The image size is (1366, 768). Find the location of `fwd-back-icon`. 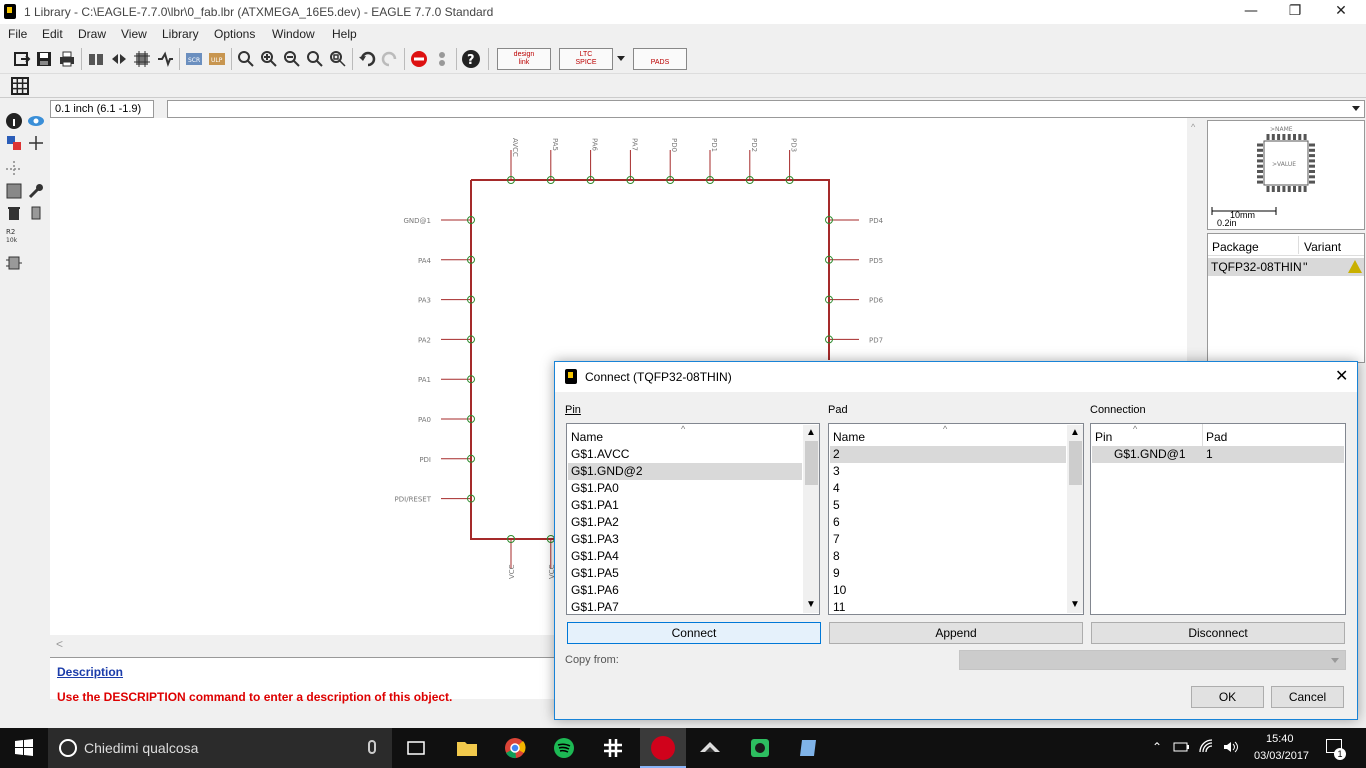

fwd-back-icon is located at coordinates (119, 59).